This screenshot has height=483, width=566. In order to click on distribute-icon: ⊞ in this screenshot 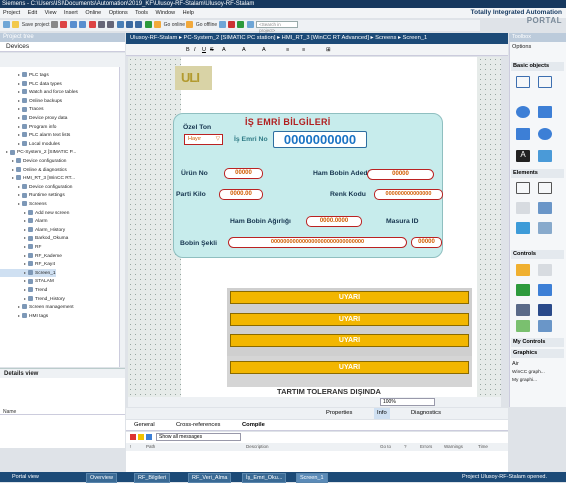, I will do `click(328, 50)`.